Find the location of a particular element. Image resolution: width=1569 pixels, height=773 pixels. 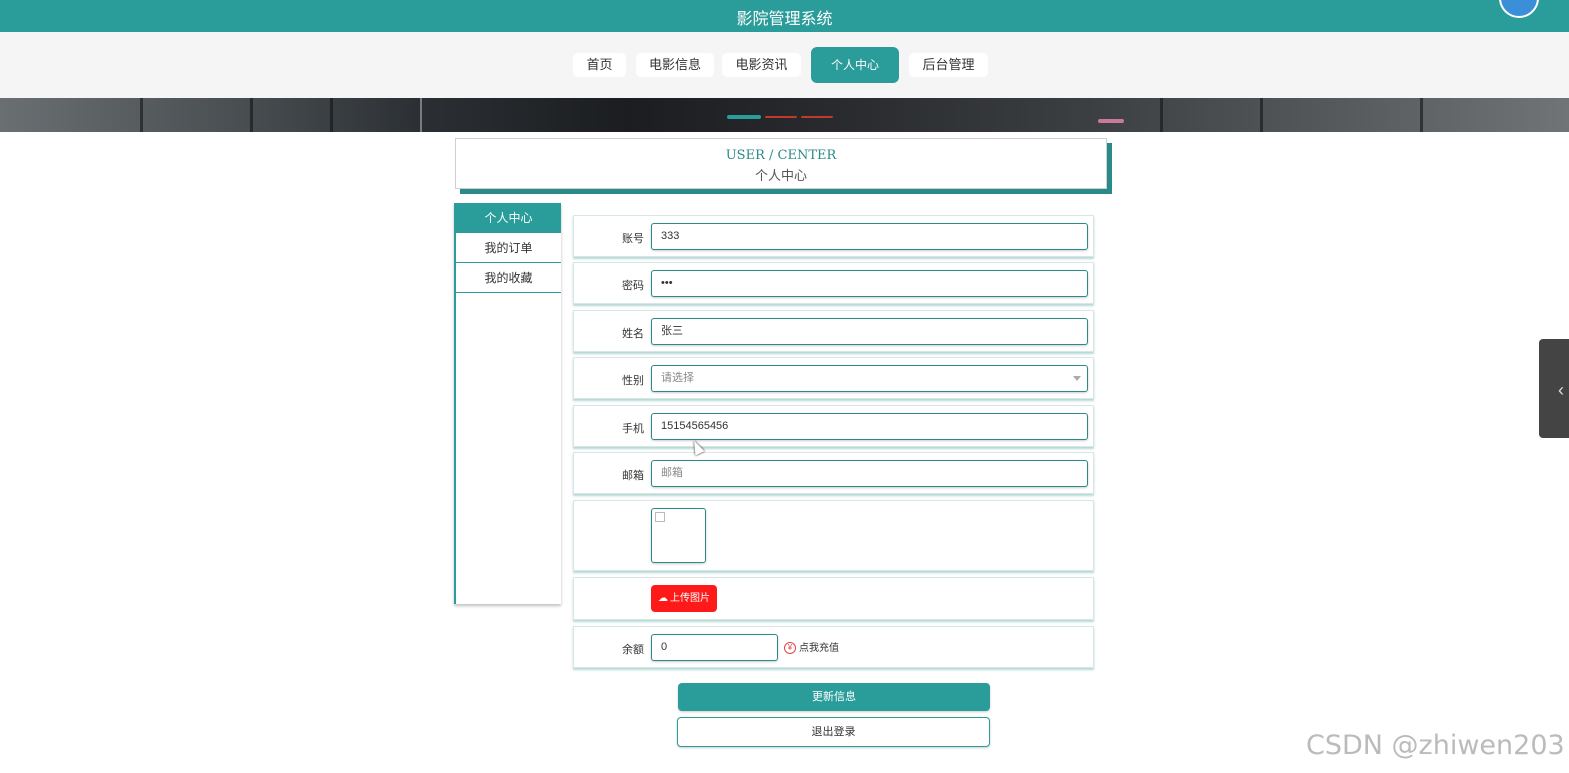

chevron-left-icon: ‹ is located at coordinates (1561, 390).